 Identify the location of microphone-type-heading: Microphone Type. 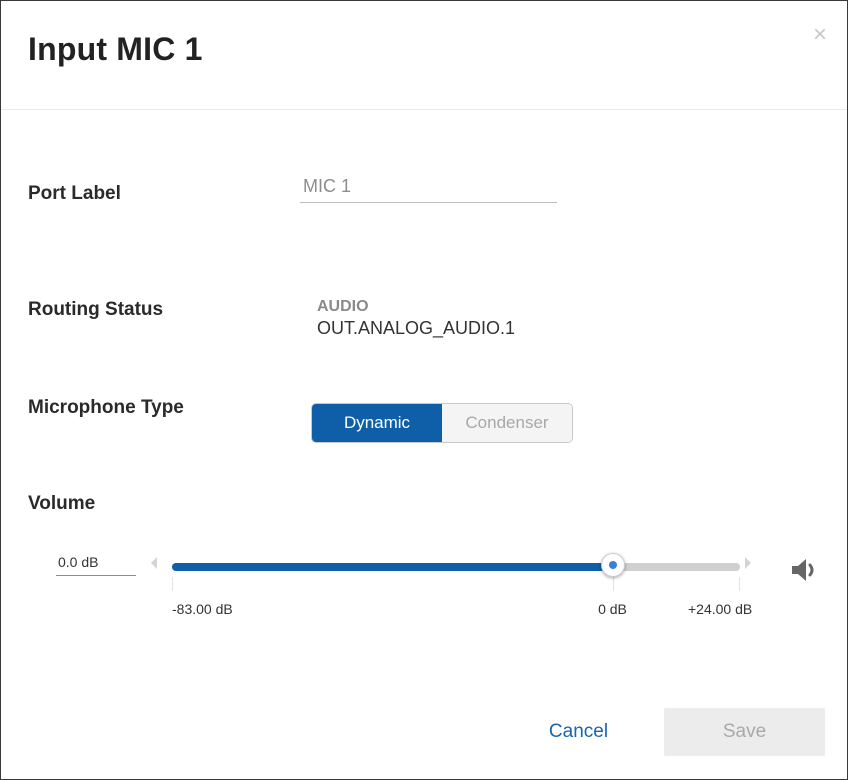
(106, 407).